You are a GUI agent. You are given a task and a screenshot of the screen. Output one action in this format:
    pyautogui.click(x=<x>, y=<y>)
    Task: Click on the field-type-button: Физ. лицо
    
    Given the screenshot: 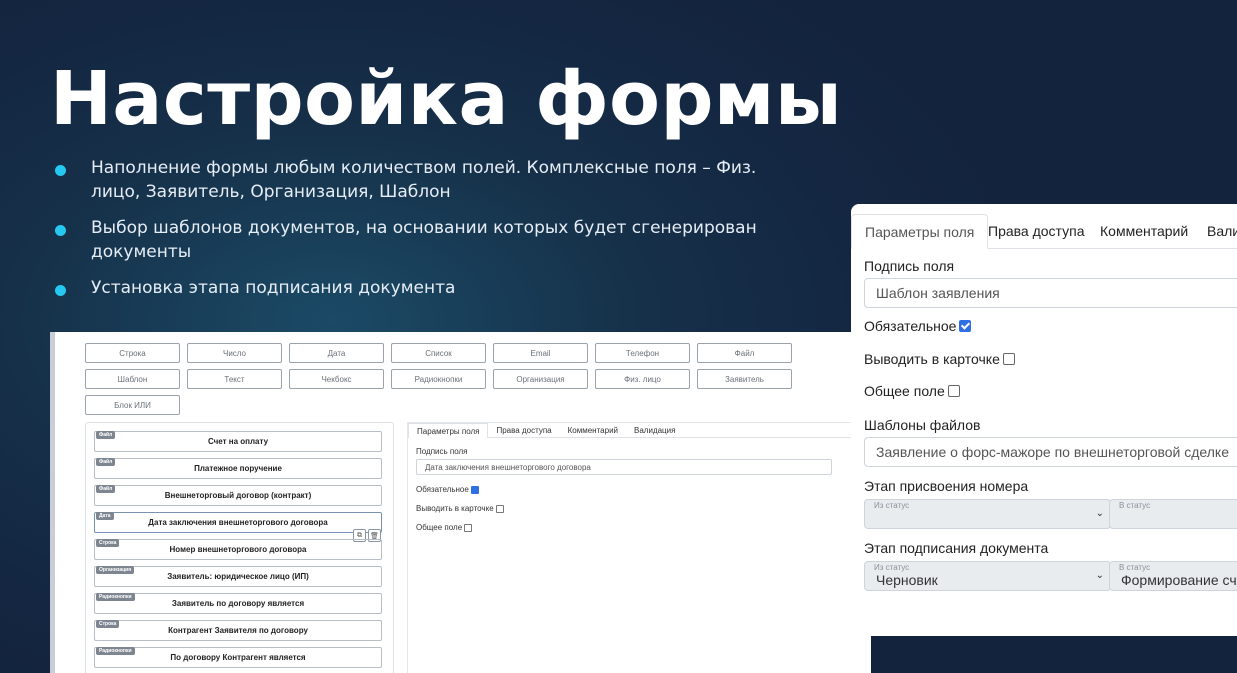 What is the action you would take?
    pyautogui.click(x=642, y=379)
    